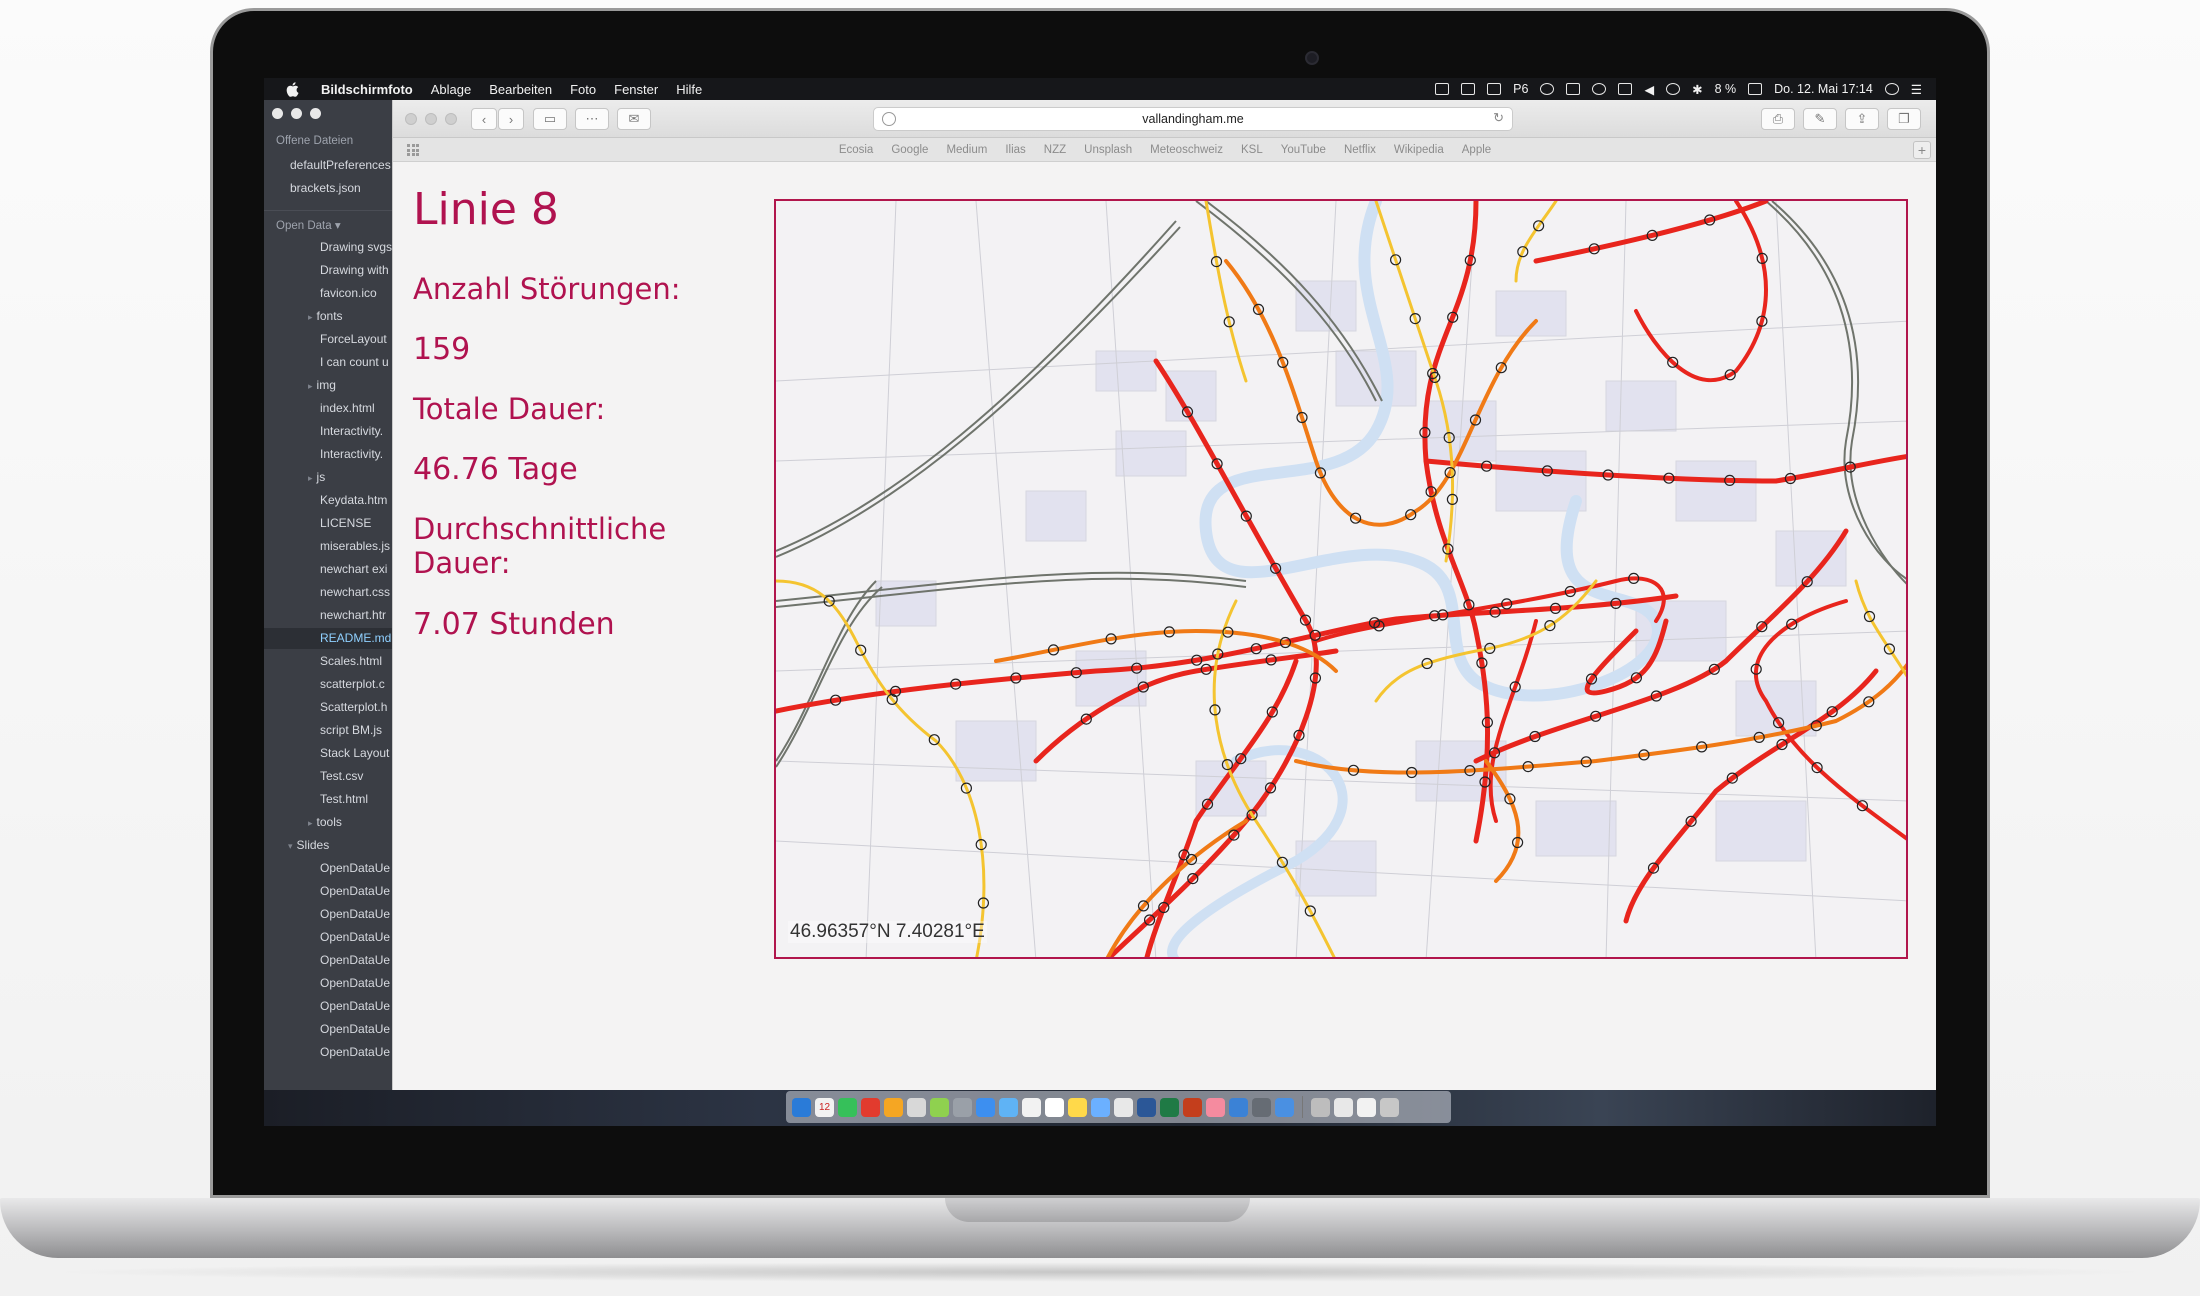  I want to click on display-icon, so click(1625, 89).